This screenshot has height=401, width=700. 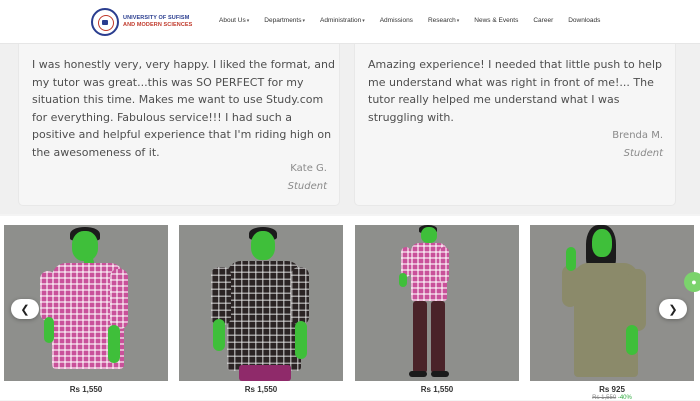 I want to click on nav-label: News & Events, so click(x=496, y=20).